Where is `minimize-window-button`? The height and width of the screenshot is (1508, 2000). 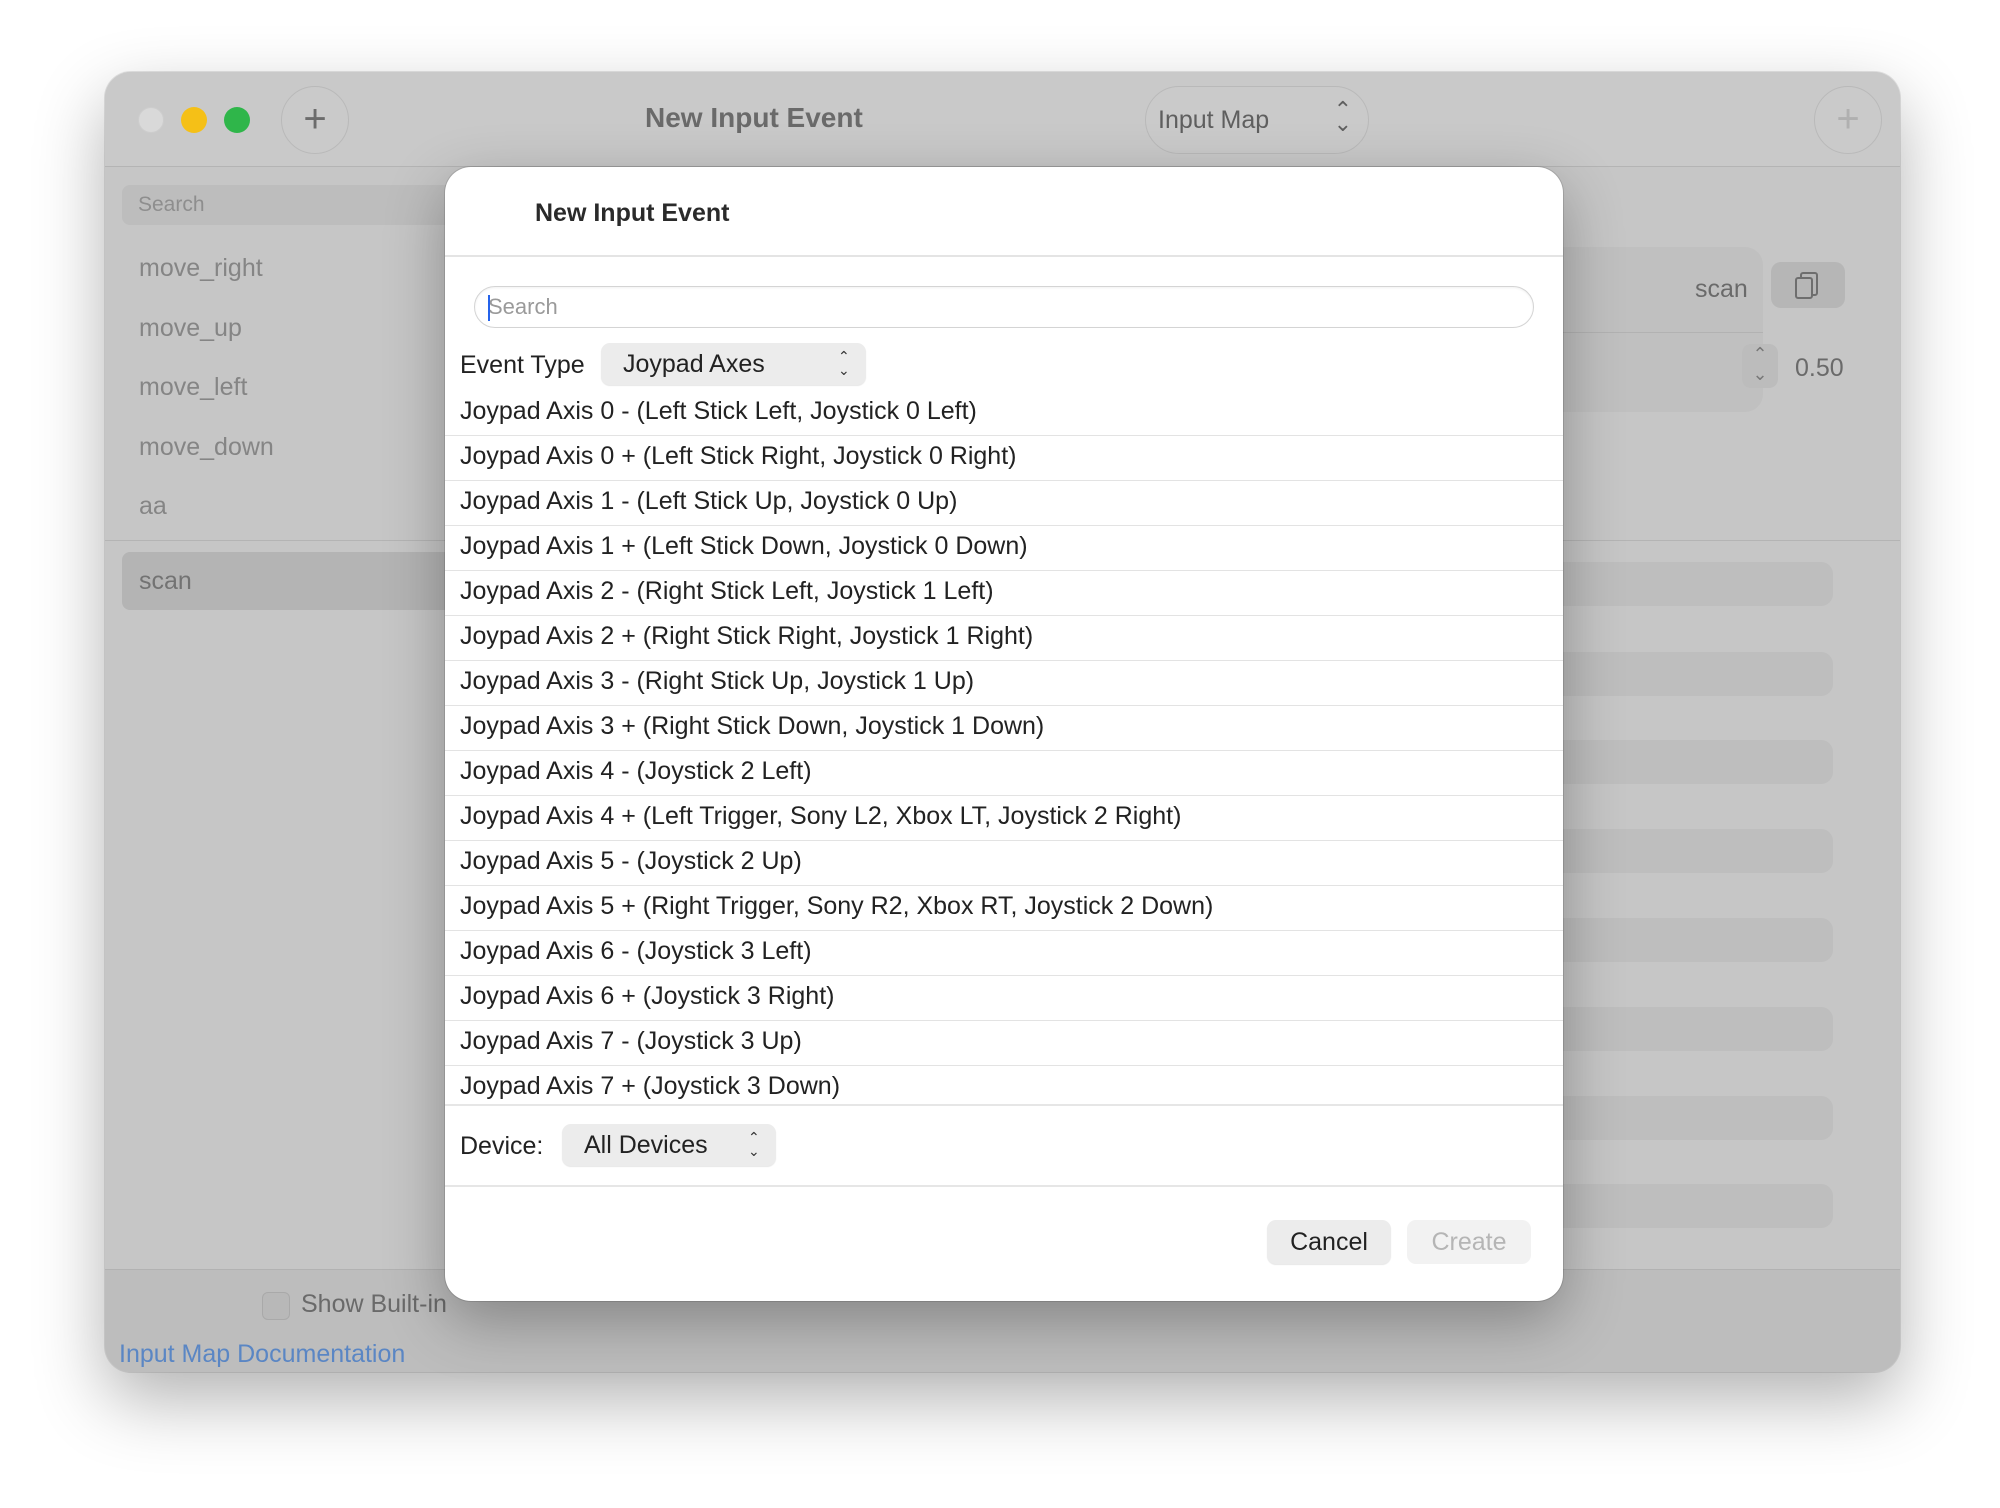
minimize-window-button is located at coordinates (194, 120).